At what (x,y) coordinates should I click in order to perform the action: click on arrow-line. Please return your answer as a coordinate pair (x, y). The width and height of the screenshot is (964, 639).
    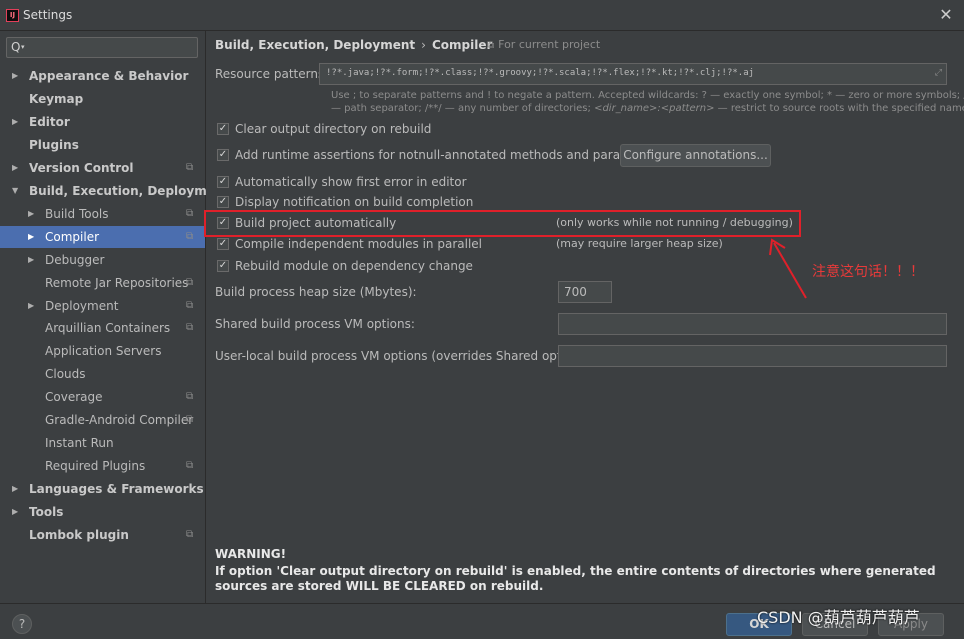
    Looking at the image, I should click on (790, 270).